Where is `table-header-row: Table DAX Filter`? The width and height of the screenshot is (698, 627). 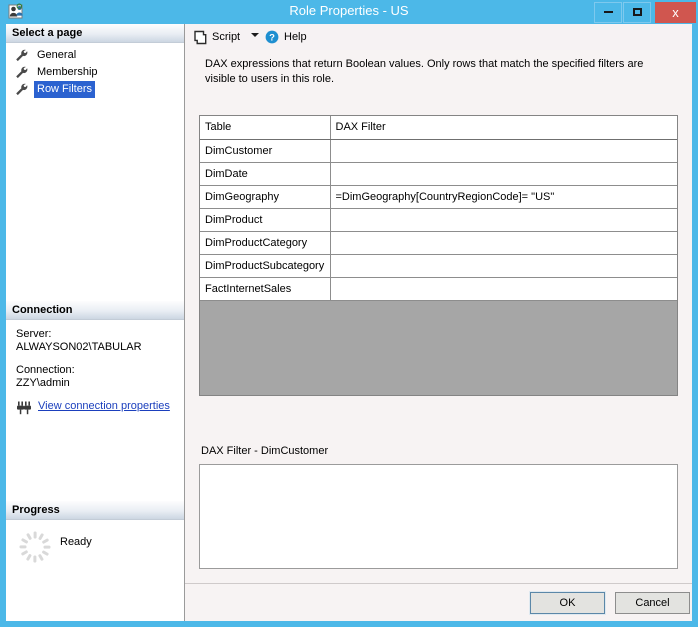
table-header-row: Table DAX Filter is located at coordinates (438, 128).